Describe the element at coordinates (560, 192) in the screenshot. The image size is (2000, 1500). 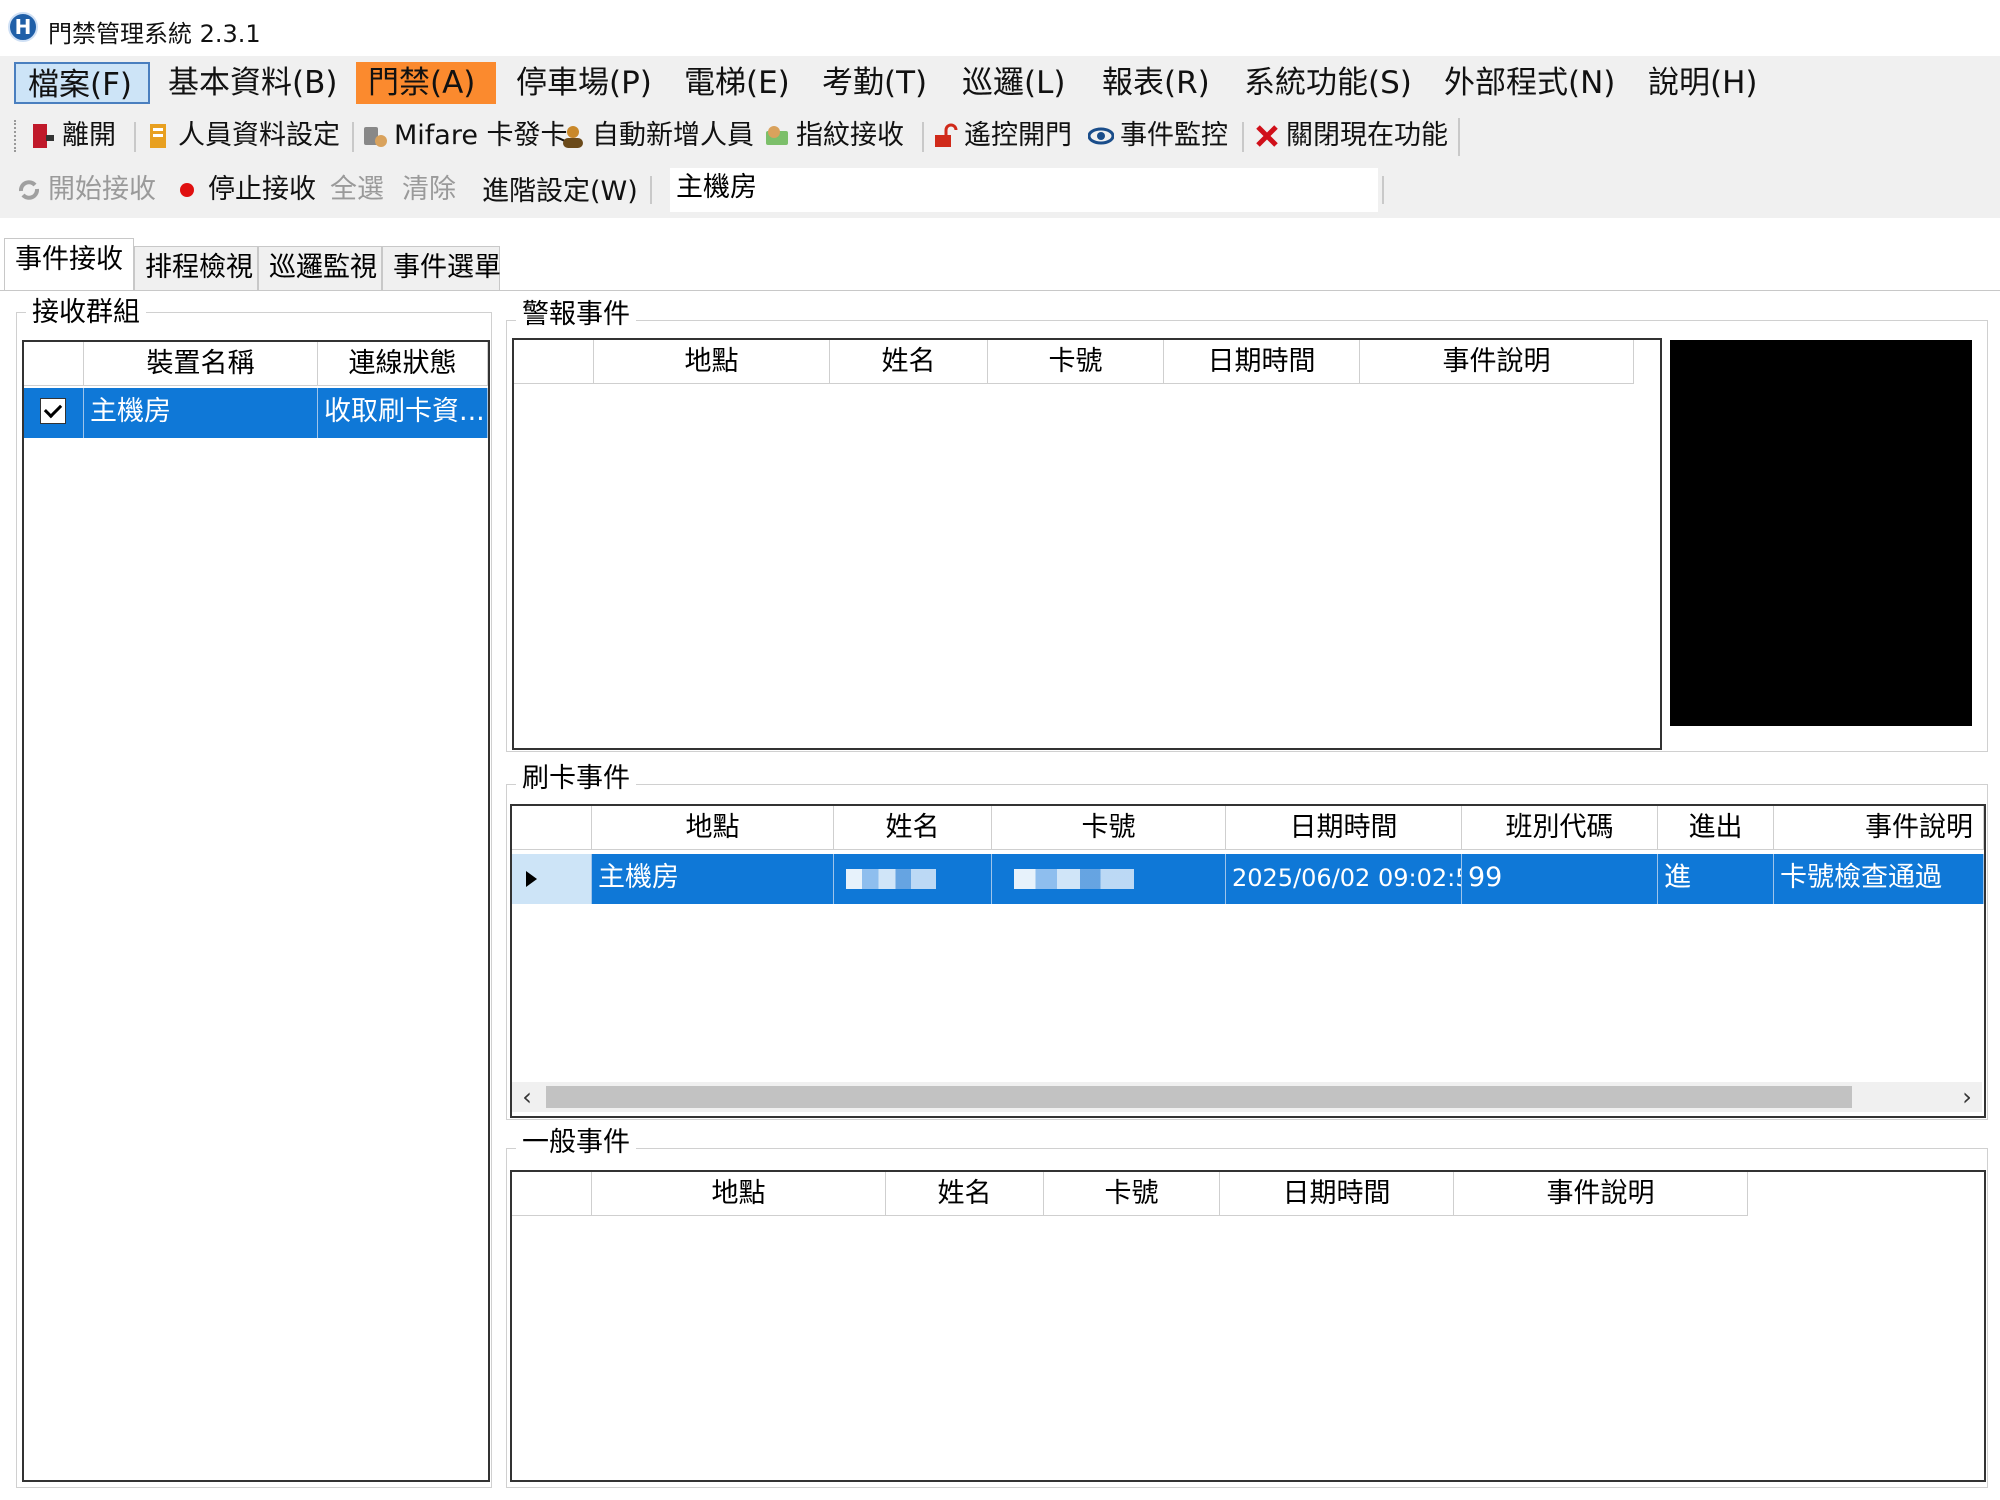
I see `advanced-settings-button: 進階設定(W)` at that location.